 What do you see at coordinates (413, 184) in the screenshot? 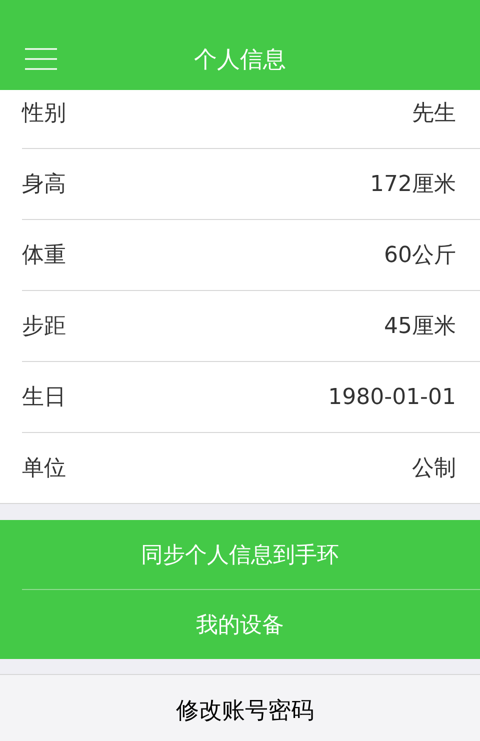
I see `field-value: 172厘米` at bounding box center [413, 184].